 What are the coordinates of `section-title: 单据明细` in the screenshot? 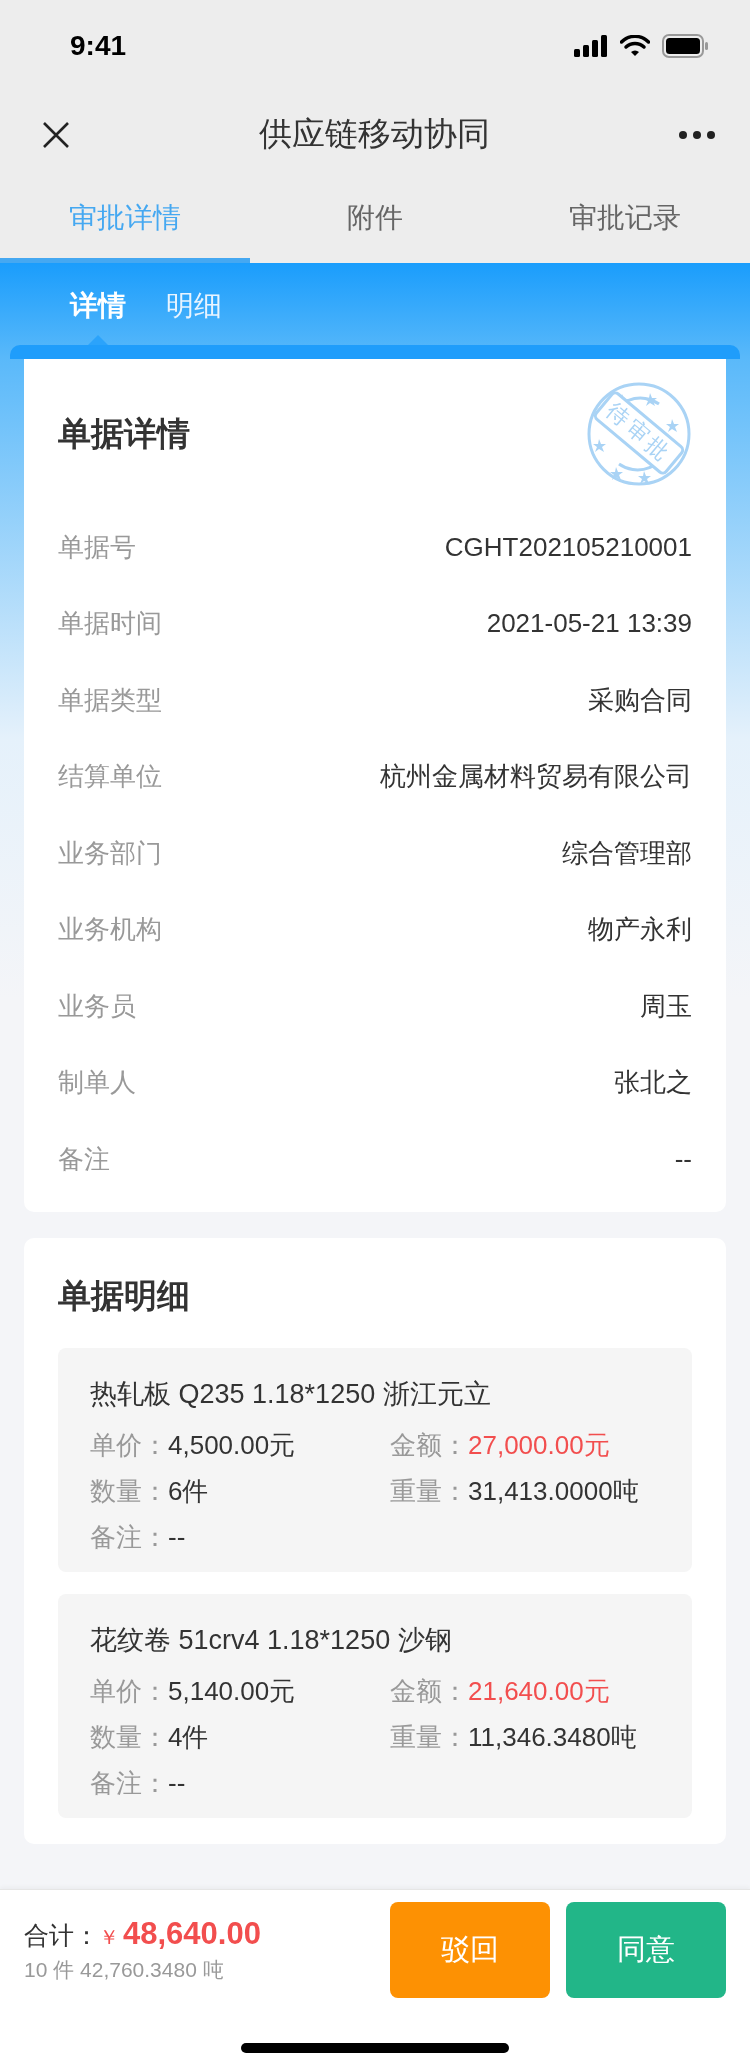 It's located at (124, 1295).